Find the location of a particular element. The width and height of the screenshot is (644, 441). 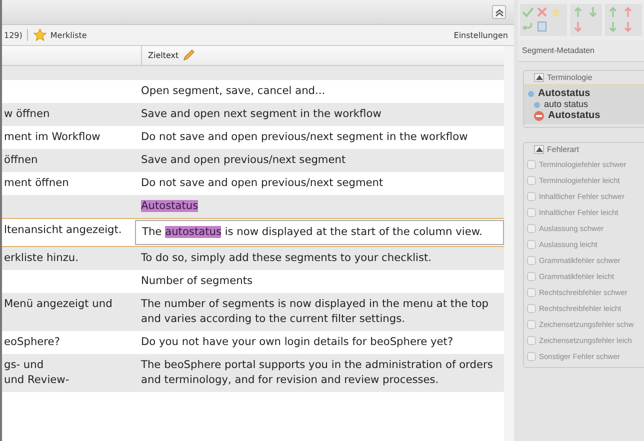

table-row: erkliste hinzu. To do so, simply add these segments to your checklist. is located at coordinates (253, 258).